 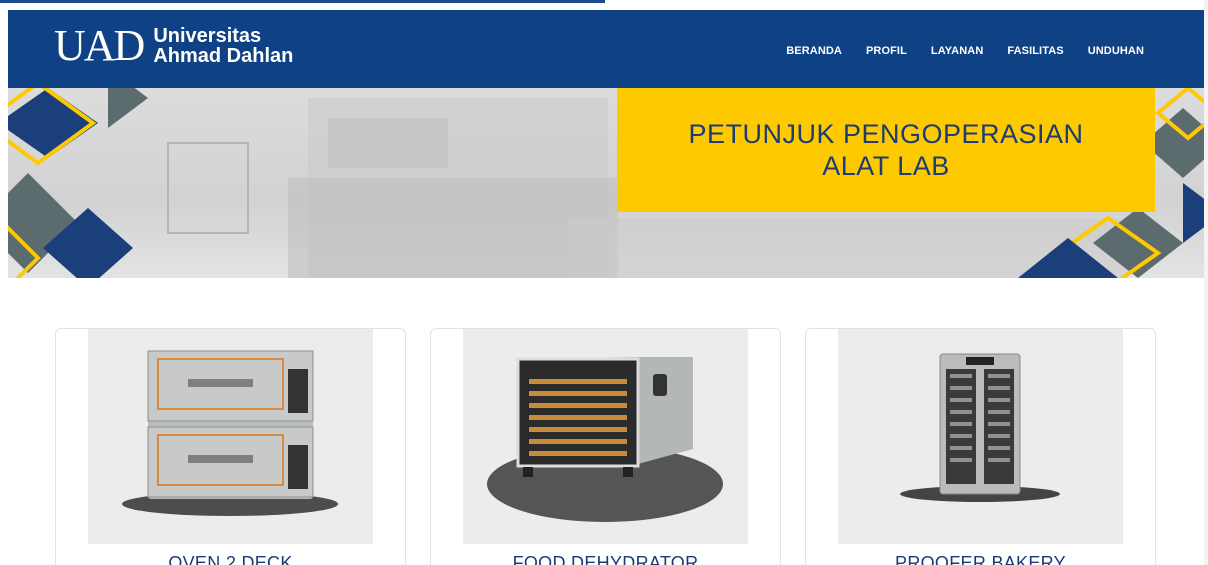 What do you see at coordinates (605, 436) in the screenshot?
I see `dehydrator-icon` at bounding box center [605, 436].